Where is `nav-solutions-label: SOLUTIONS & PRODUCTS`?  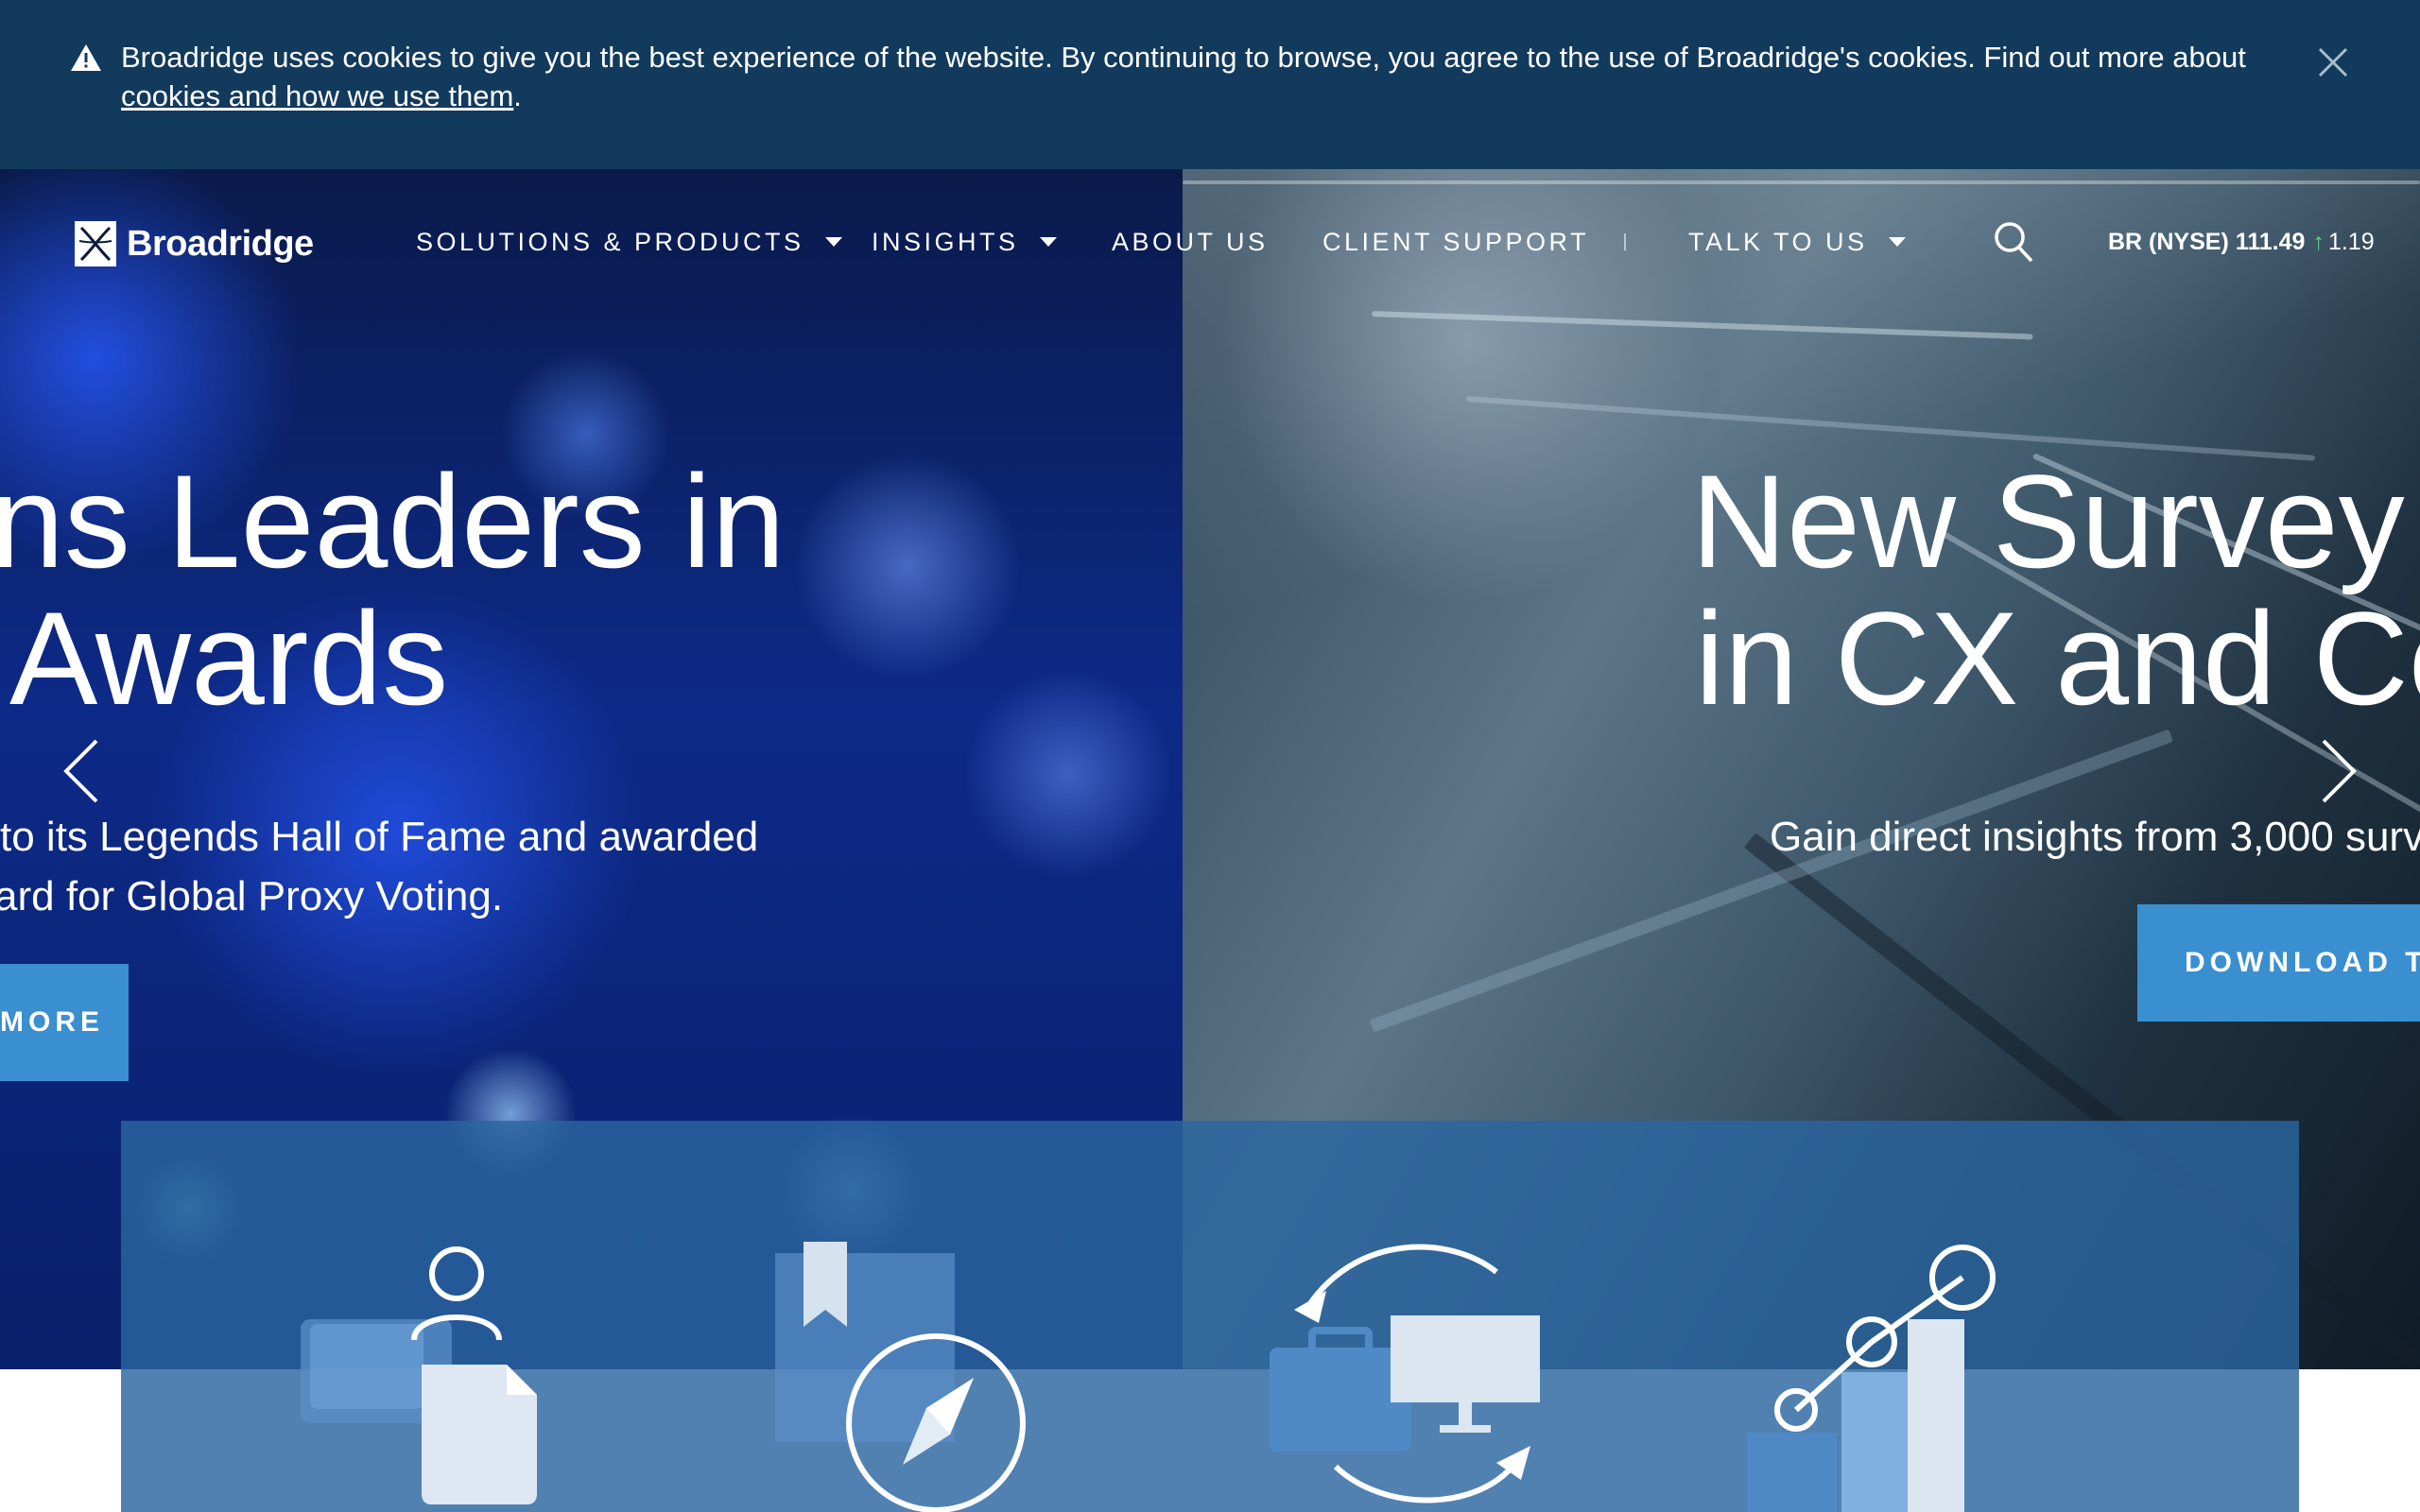
nav-solutions-label: SOLUTIONS & PRODUCTS is located at coordinates (610, 242).